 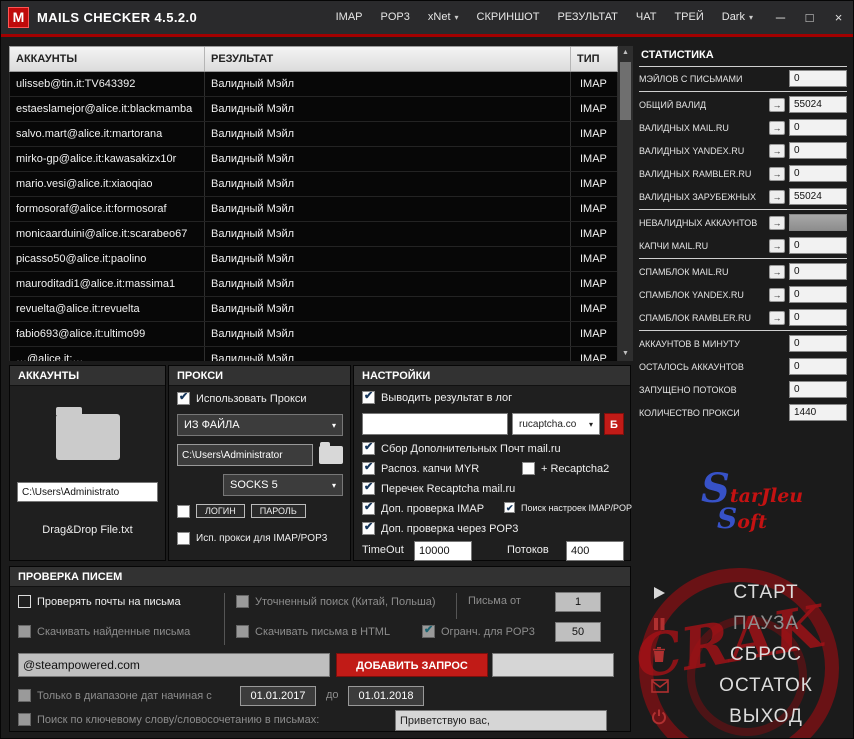 I want to click on start-button: СТАРТ, so click(x=744, y=592).